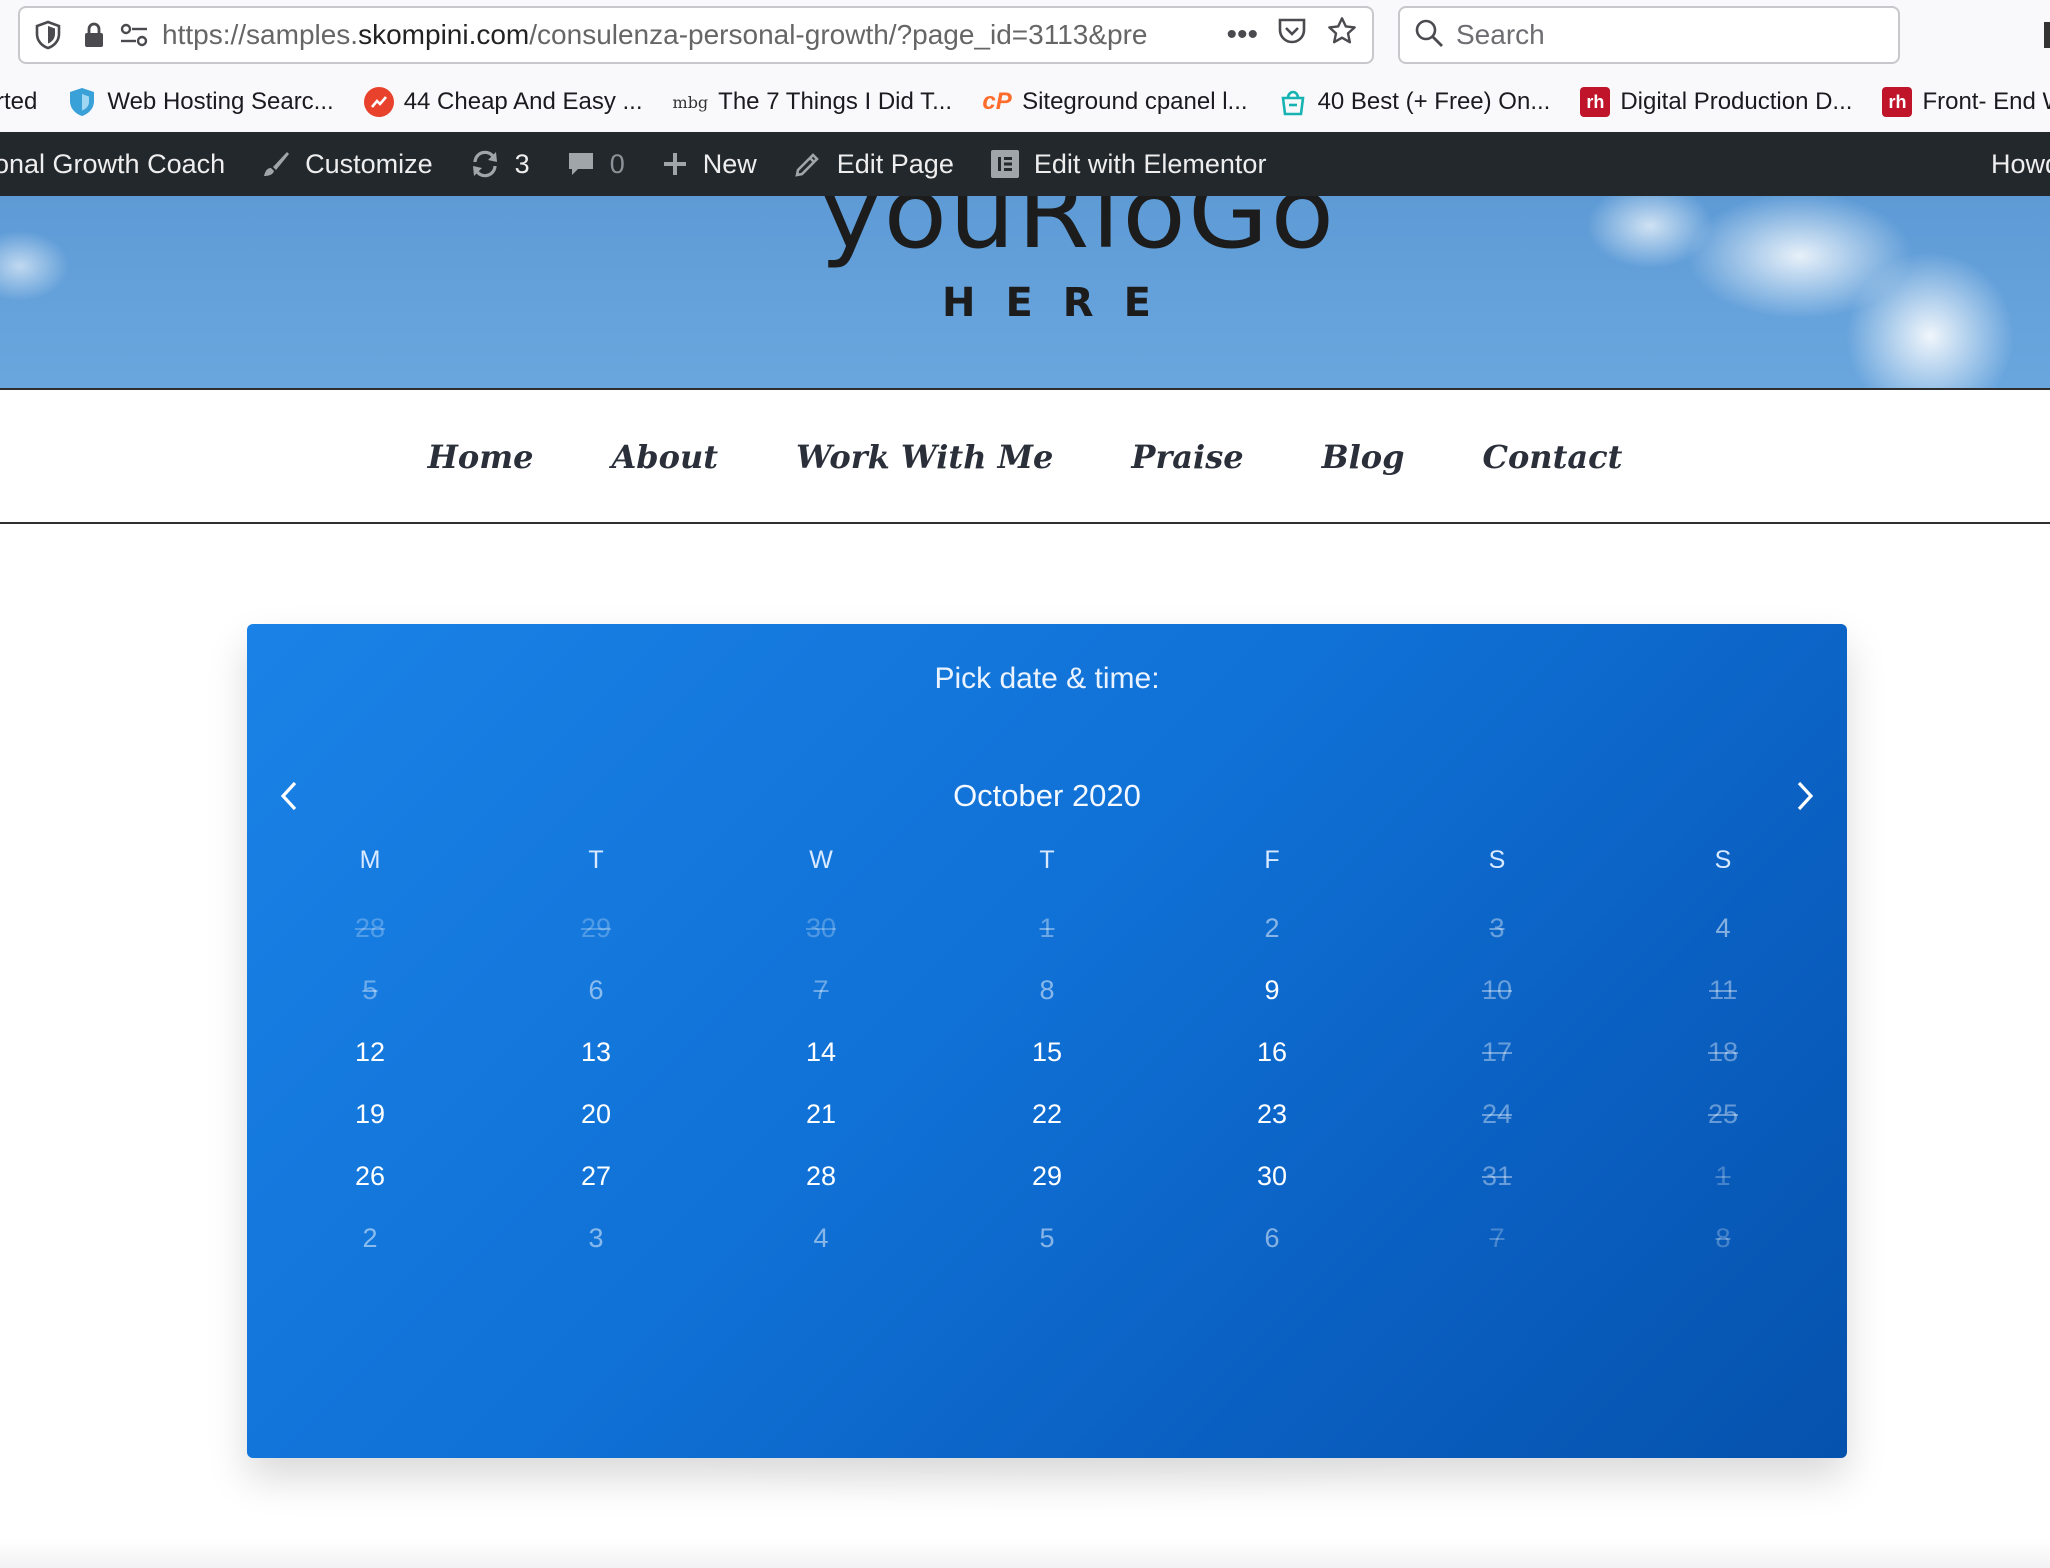  I want to click on calendar-day: 26, so click(370, 1176).